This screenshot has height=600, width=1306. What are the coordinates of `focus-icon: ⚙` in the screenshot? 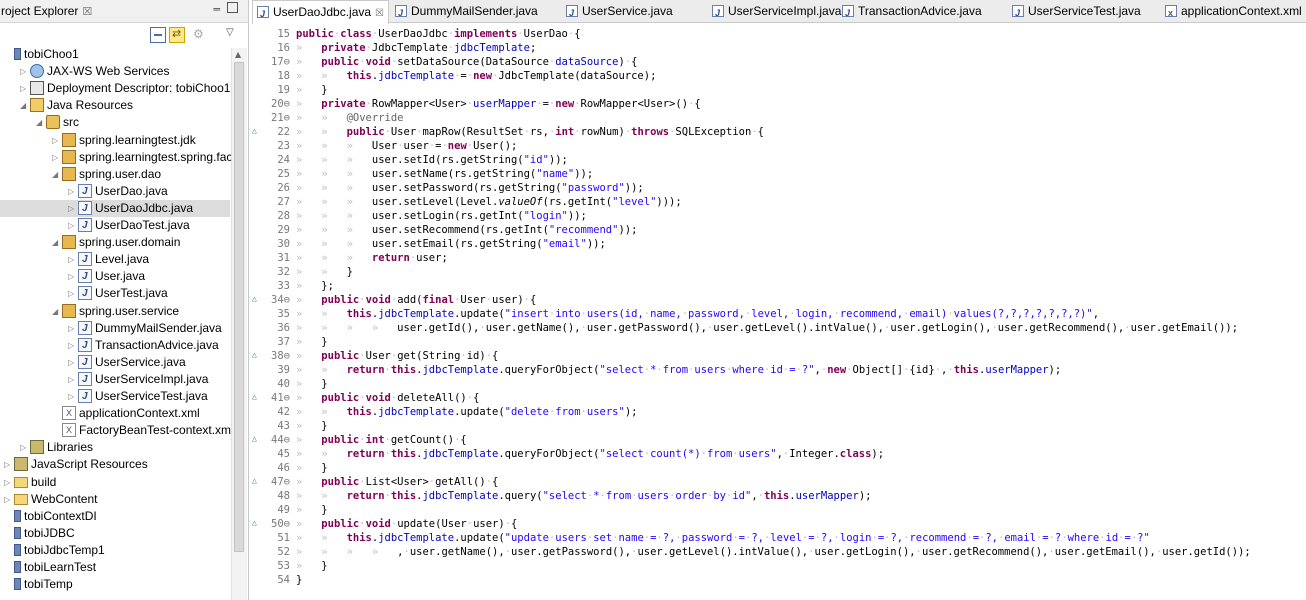 It's located at (201, 35).